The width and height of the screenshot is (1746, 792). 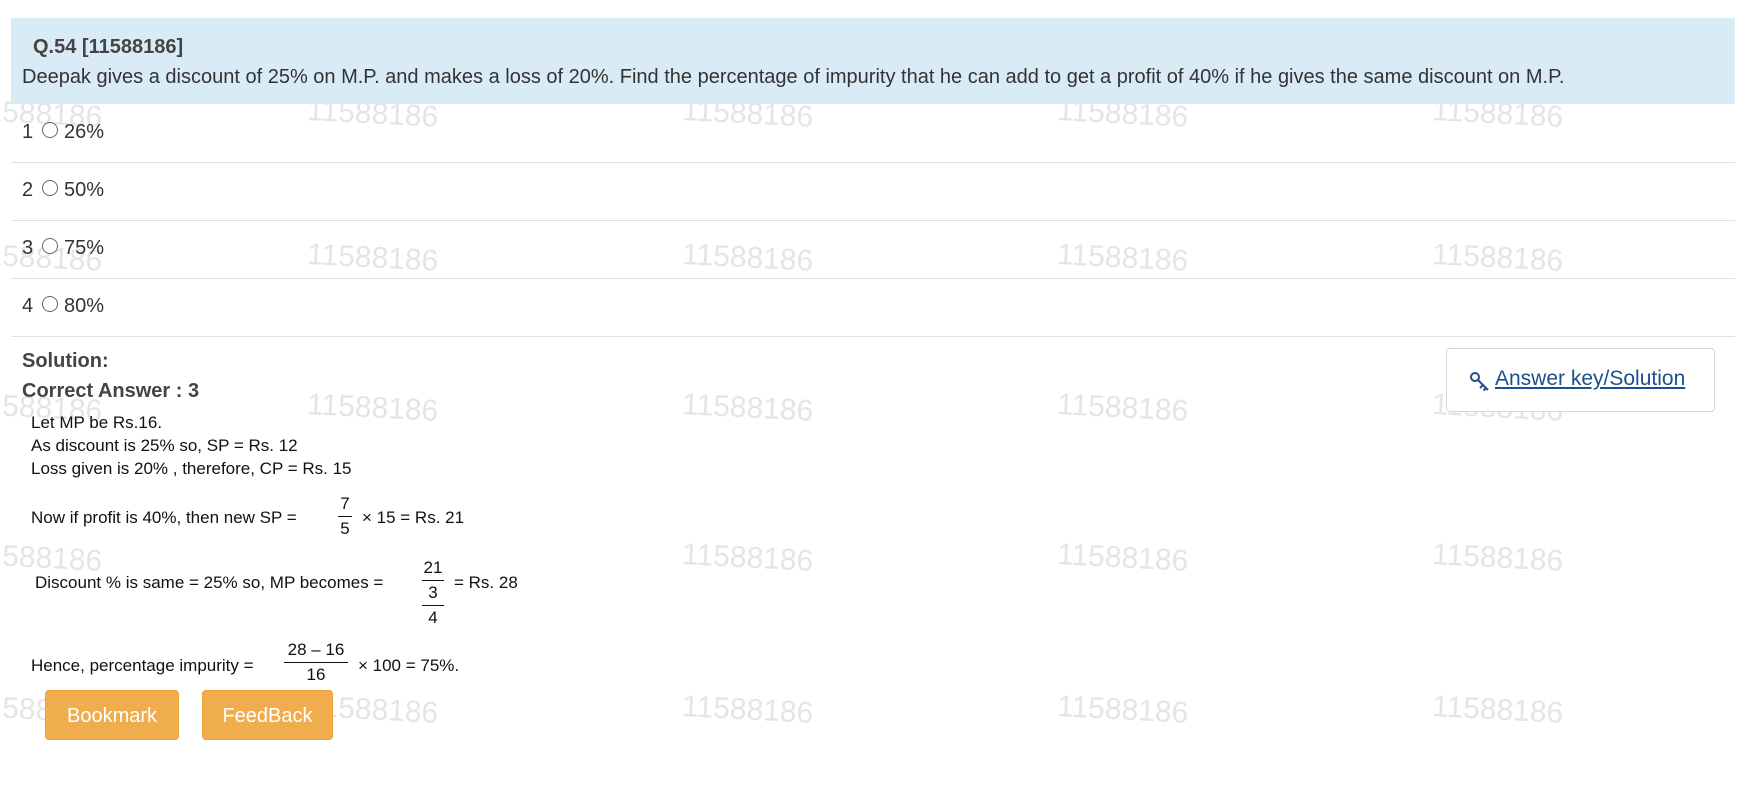 I want to click on option-number: 1, so click(x=28, y=132).